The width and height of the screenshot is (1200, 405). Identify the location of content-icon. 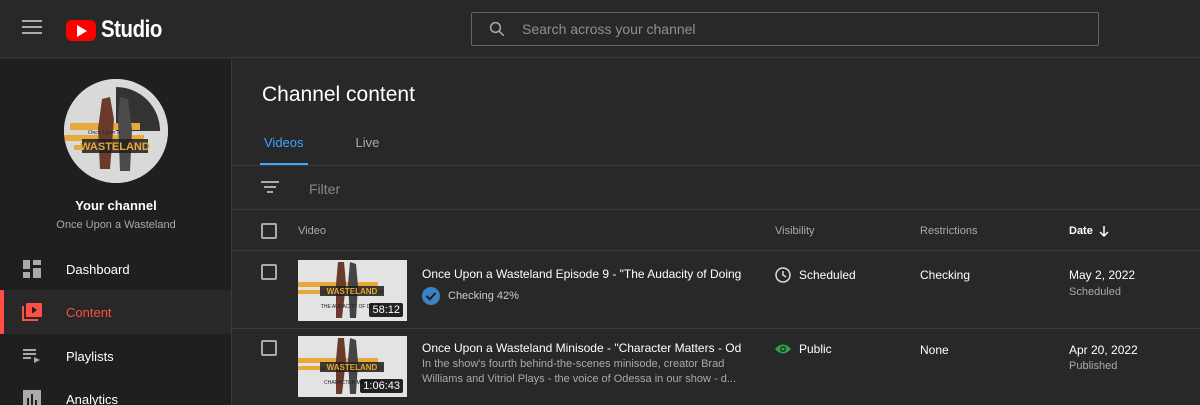
(32, 312).